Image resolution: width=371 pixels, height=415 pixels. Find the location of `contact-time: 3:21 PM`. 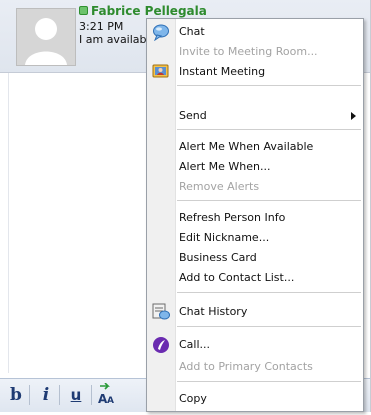

contact-time: 3:21 PM is located at coordinates (101, 26).